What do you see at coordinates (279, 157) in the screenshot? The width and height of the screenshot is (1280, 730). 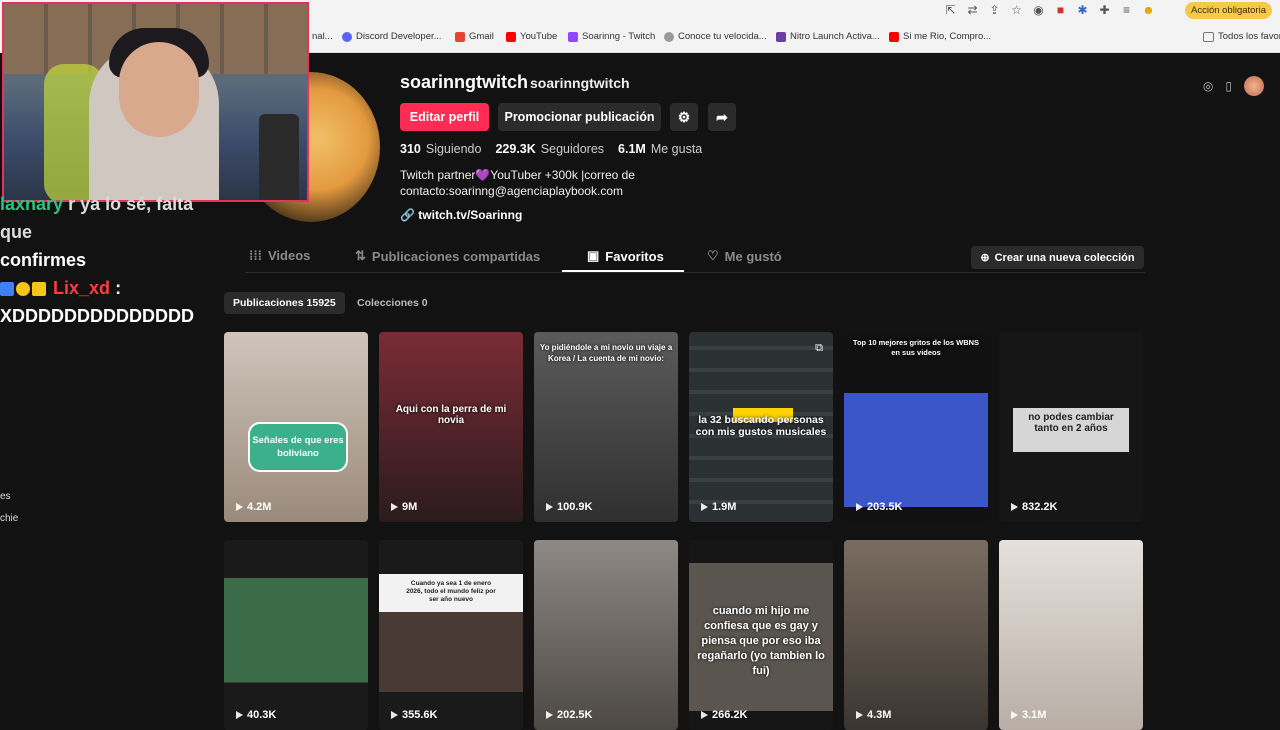 I see `webcam-microphone` at bounding box center [279, 157].